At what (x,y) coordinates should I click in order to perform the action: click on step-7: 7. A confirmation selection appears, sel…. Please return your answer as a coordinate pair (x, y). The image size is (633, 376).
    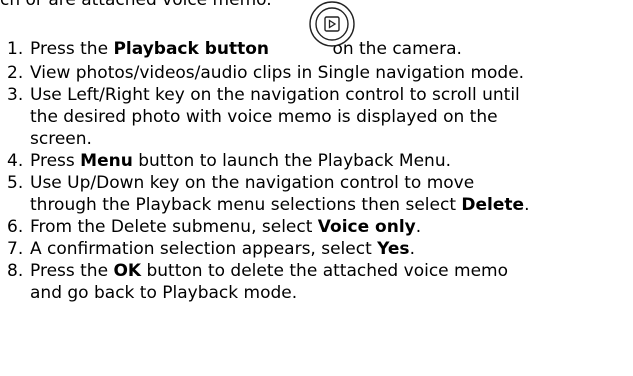
    Looking at the image, I should click on (316, 249).